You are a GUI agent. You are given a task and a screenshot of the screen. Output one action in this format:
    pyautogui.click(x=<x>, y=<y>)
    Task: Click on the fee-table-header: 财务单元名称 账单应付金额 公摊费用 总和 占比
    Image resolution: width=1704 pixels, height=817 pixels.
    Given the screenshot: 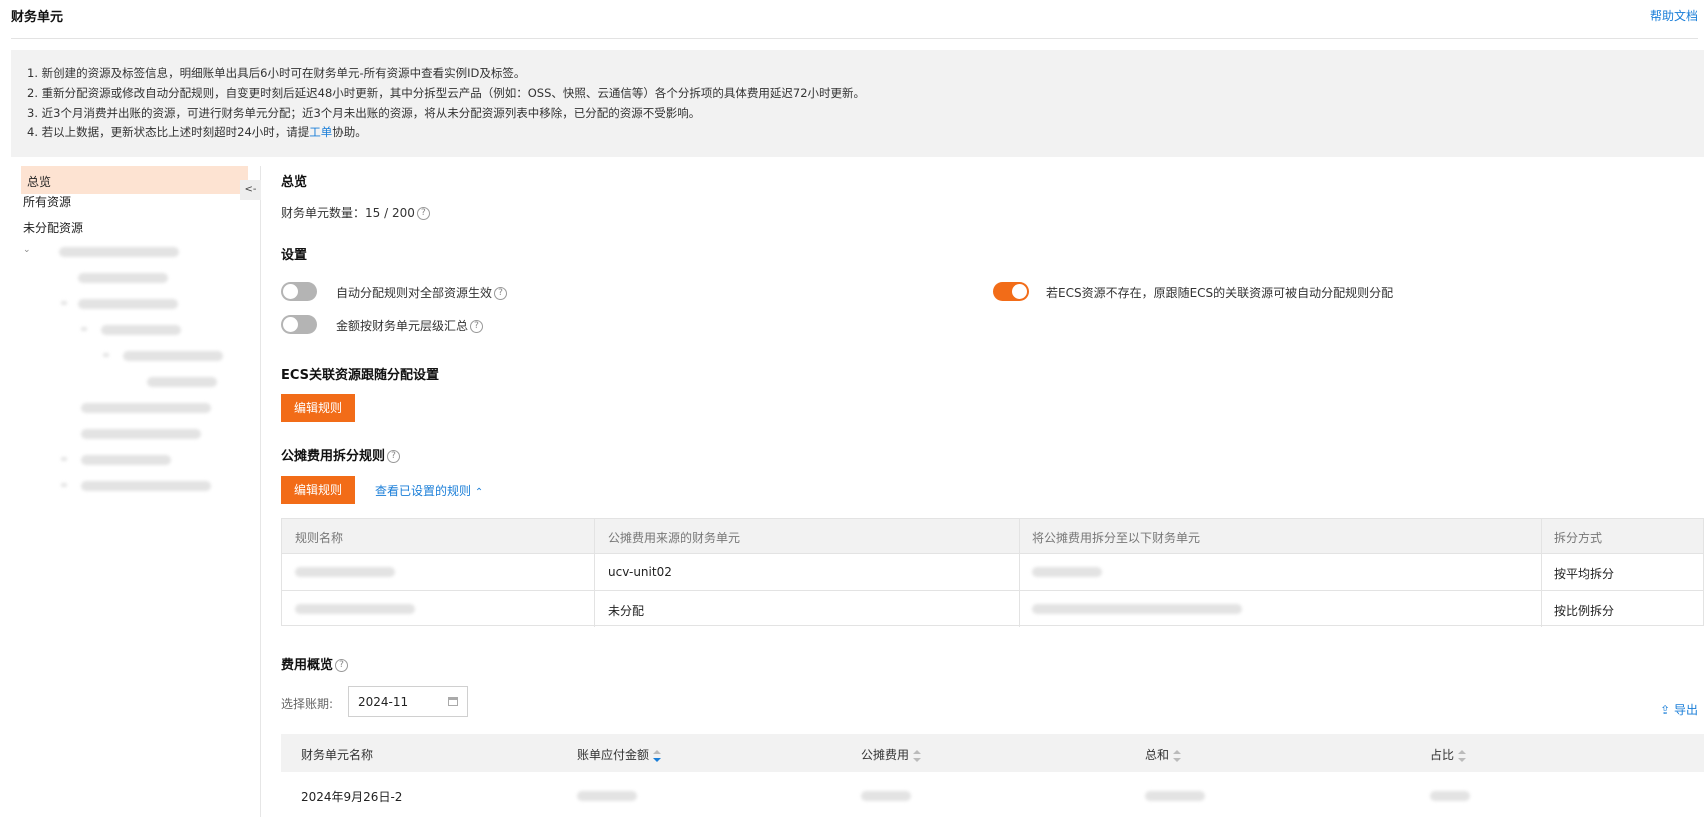 What is the action you would take?
    pyautogui.click(x=992, y=753)
    